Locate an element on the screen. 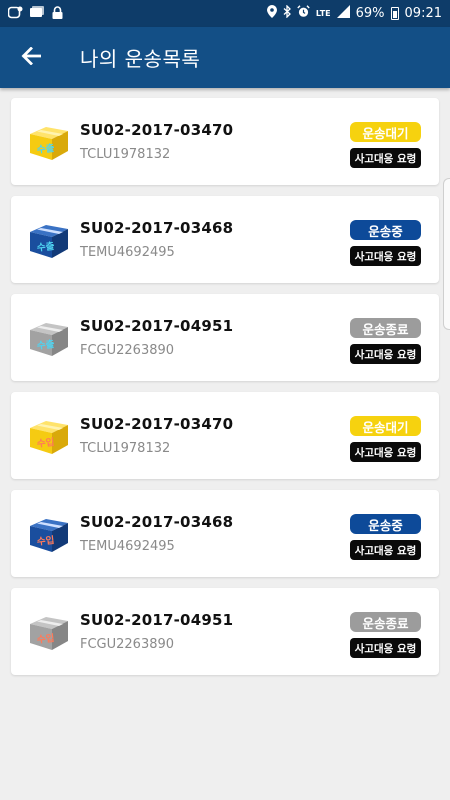 This screenshot has width=450, height=800. gray-box-icon: 수출 is located at coordinates (49, 338).